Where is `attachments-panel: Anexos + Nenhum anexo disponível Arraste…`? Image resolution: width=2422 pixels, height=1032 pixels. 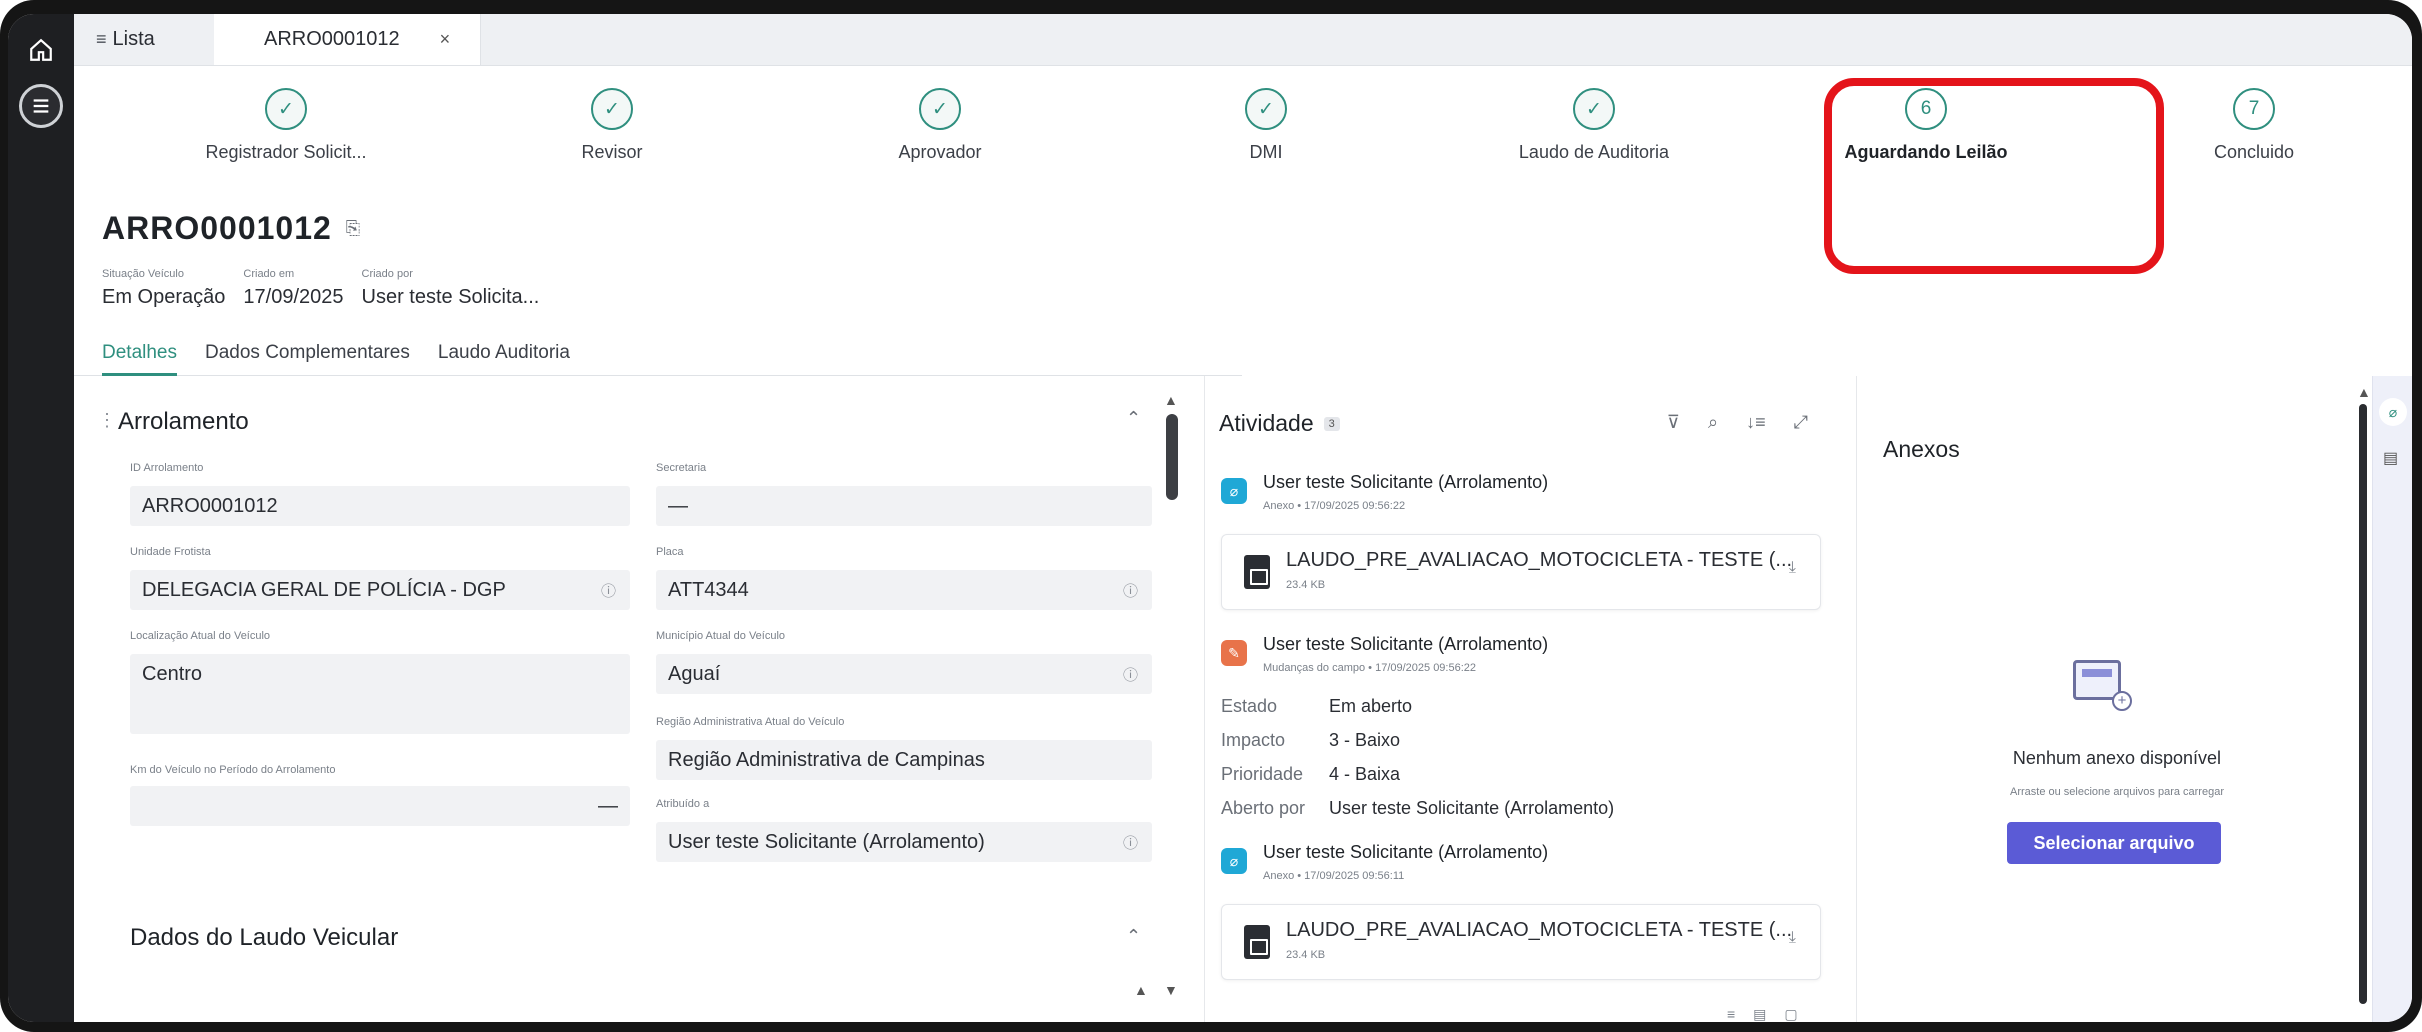 attachments-panel: Anexos + Nenhum anexo disponível Arraste… is located at coordinates (2116, 699).